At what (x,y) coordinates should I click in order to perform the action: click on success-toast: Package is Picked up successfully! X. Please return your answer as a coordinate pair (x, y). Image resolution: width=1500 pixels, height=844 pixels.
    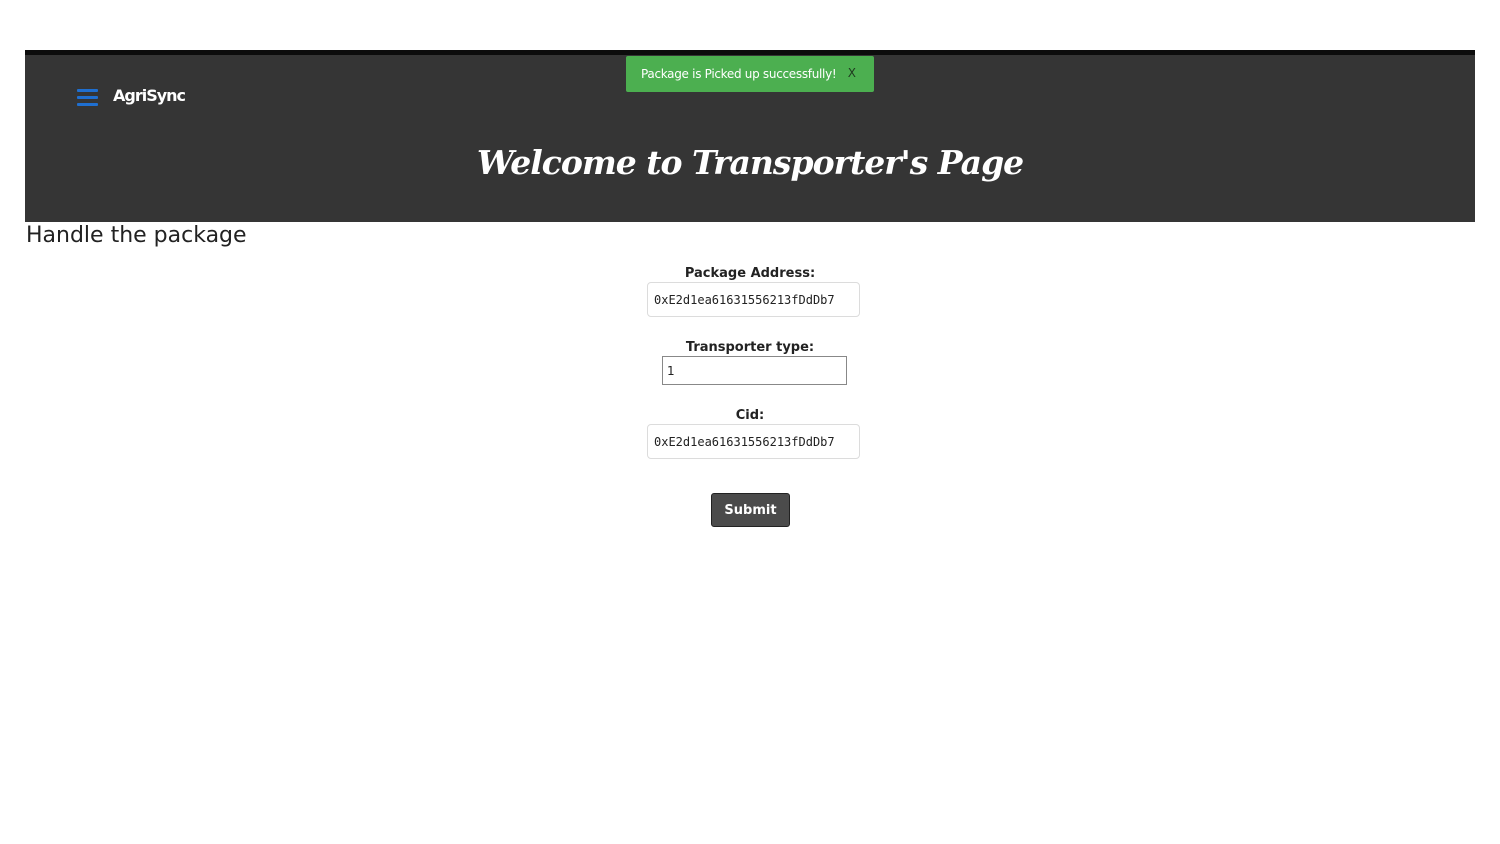
    Looking at the image, I should click on (750, 74).